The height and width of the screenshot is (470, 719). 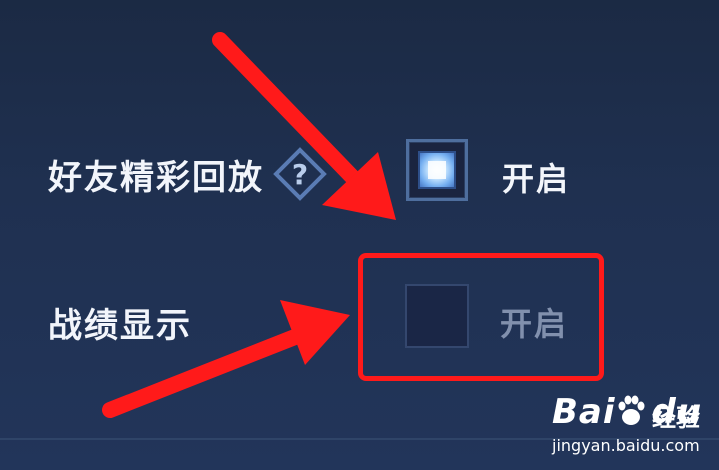 I want to click on watermark-cn-text: 经验, so click(x=676, y=418).